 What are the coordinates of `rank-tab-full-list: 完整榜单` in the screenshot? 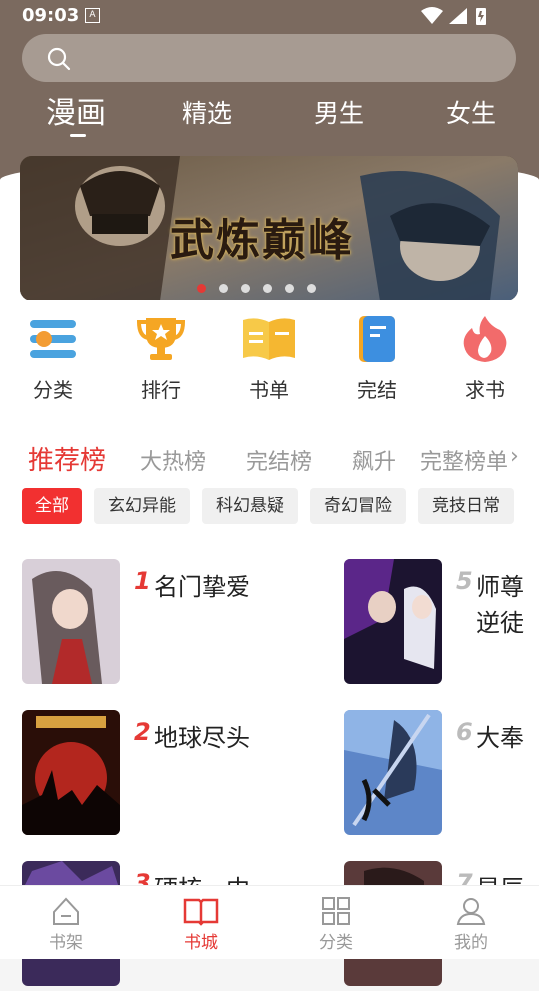 It's located at (464, 460).